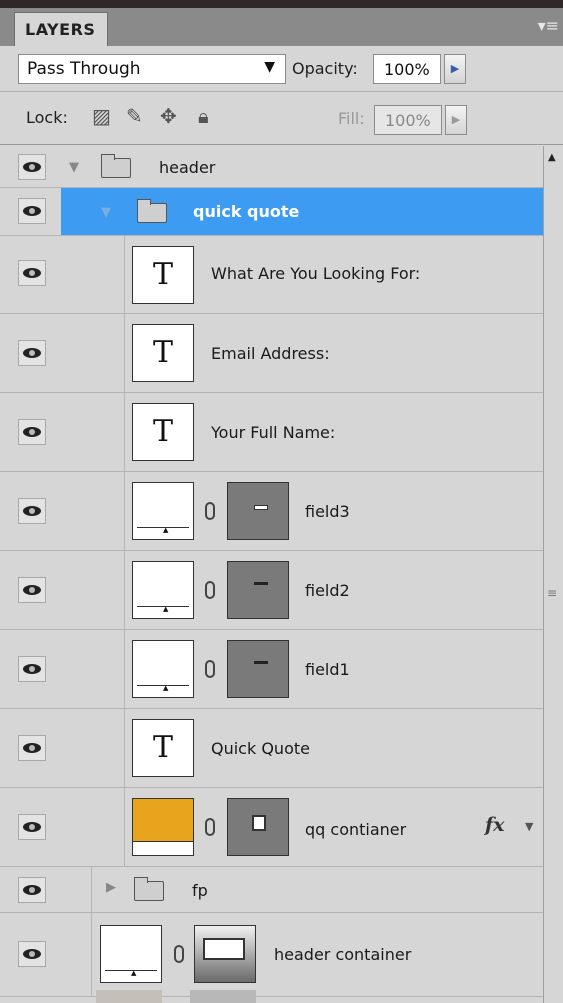 This screenshot has height=1003, width=563. Describe the element at coordinates (351, 118) in the screenshot. I see `fill-label: Fill:` at that location.